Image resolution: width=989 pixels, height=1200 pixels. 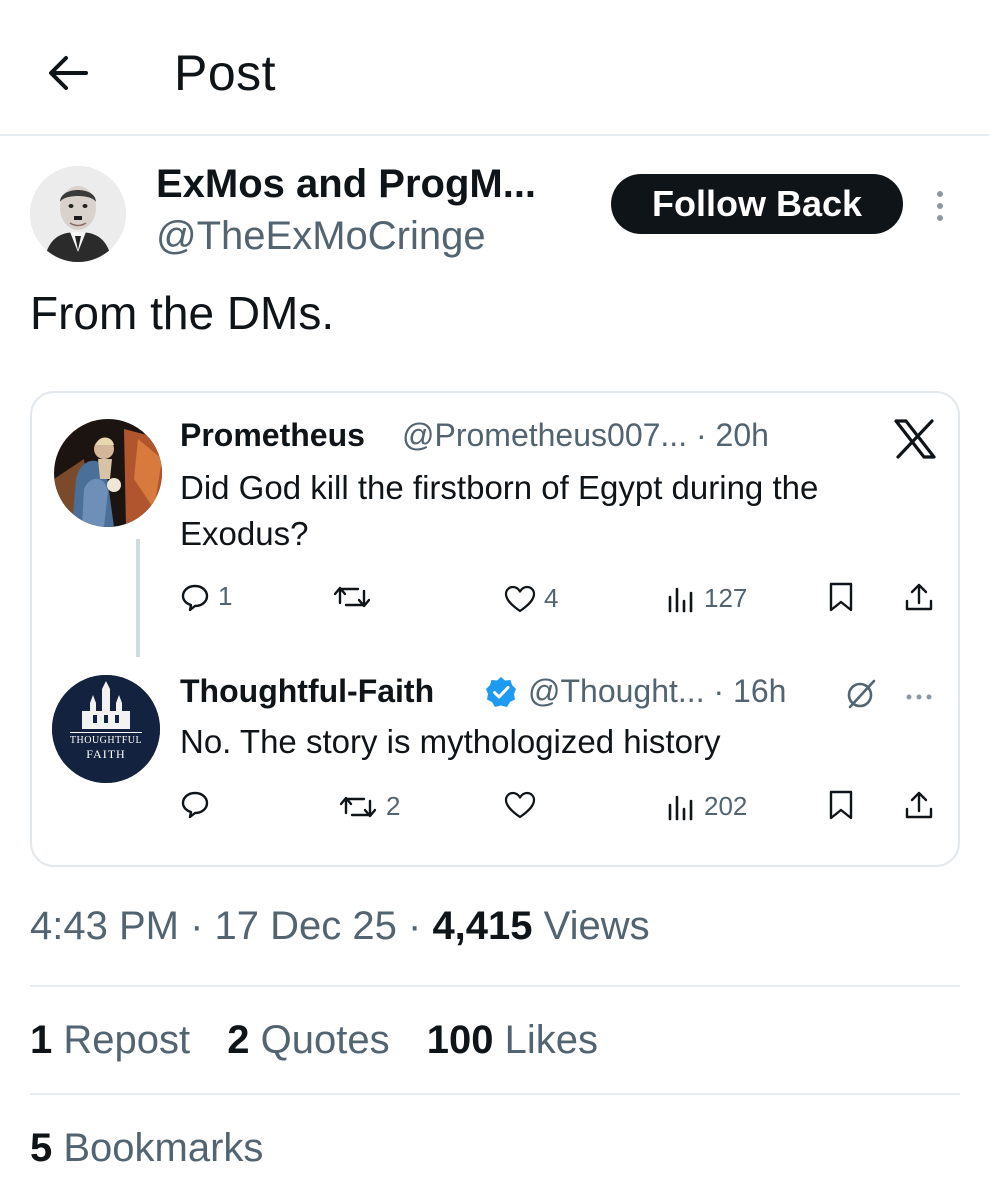 I want to click on tweet2-view-count: 202, so click(x=726, y=806).